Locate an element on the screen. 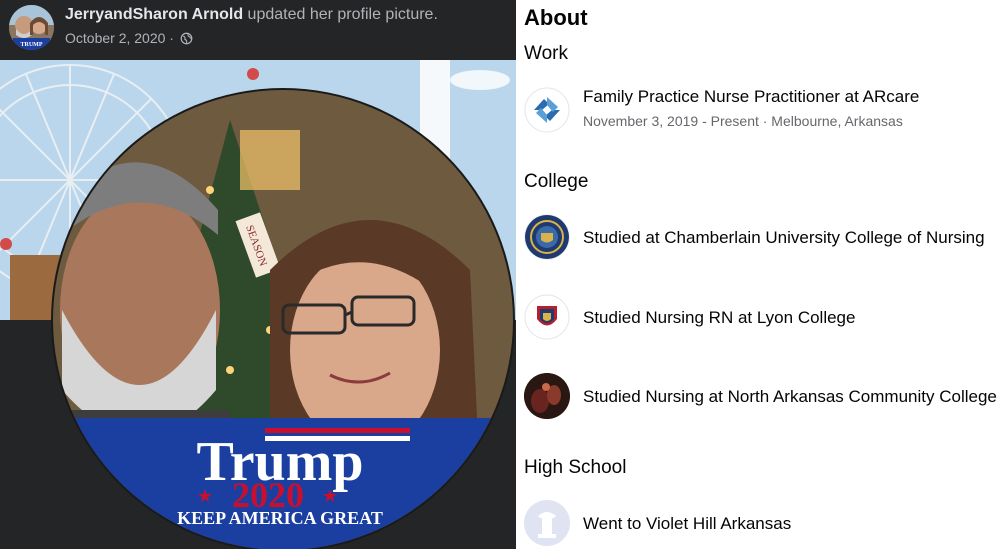 The image size is (1000, 549). arcare-logo-icon is located at coordinates (547, 110).